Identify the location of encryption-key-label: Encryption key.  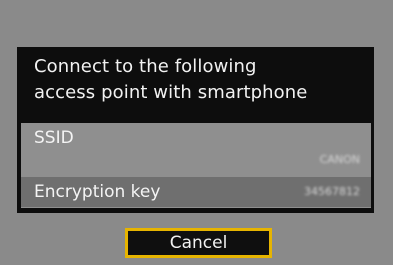
(97, 192).